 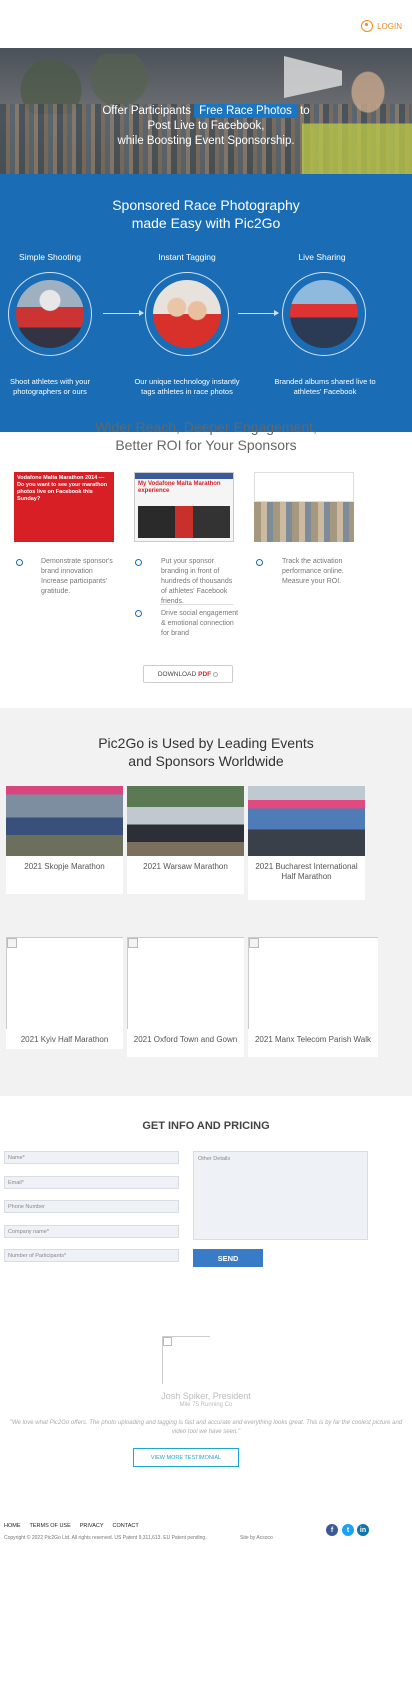 I want to click on name-field: Name*, so click(x=91, y=1157).